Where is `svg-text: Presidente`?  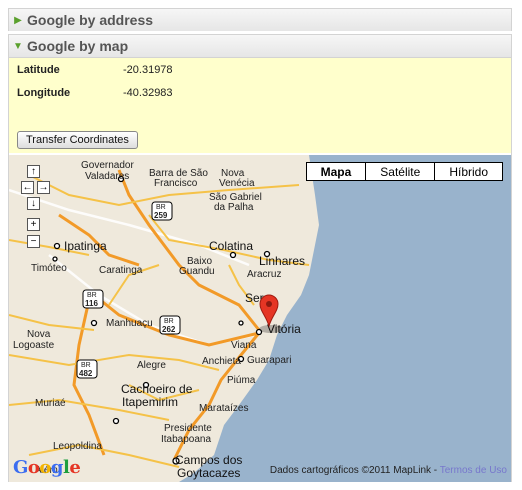
svg-text: Presidente is located at coordinates (188, 428).